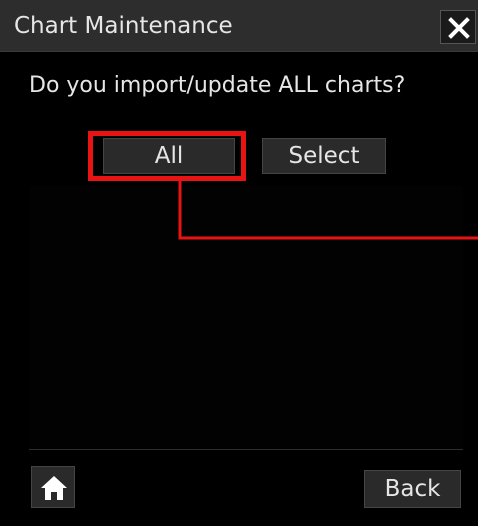 The width and height of the screenshot is (478, 526). I want to click on all-button: All, so click(169, 156).